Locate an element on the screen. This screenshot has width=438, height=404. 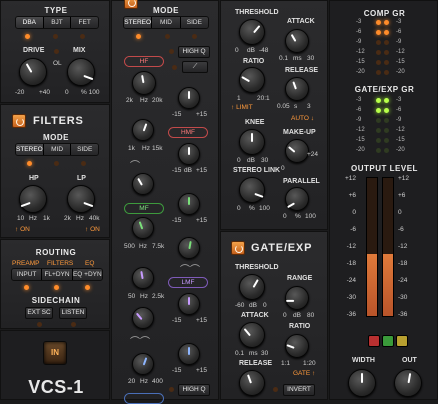
auto-toggle: AUTO ↓ is located at coordinates (302, 118).